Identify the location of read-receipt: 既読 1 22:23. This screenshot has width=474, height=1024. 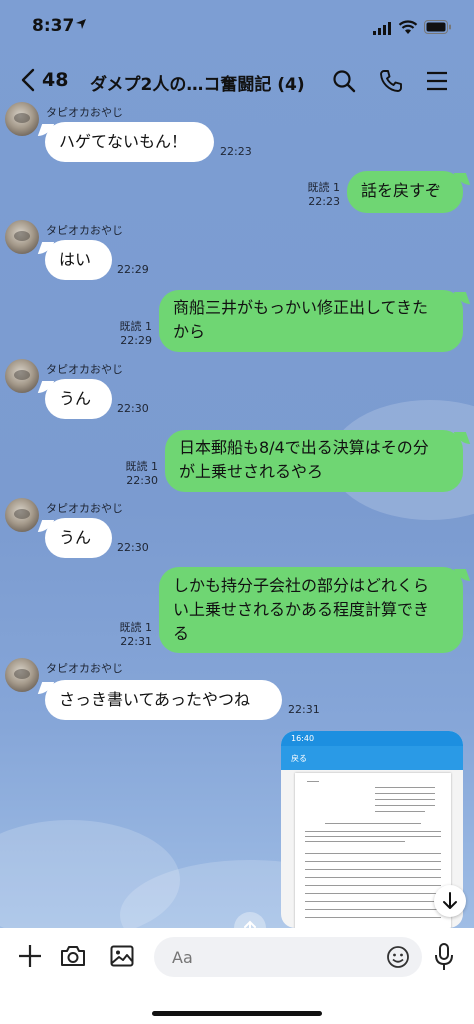
(320, 195).